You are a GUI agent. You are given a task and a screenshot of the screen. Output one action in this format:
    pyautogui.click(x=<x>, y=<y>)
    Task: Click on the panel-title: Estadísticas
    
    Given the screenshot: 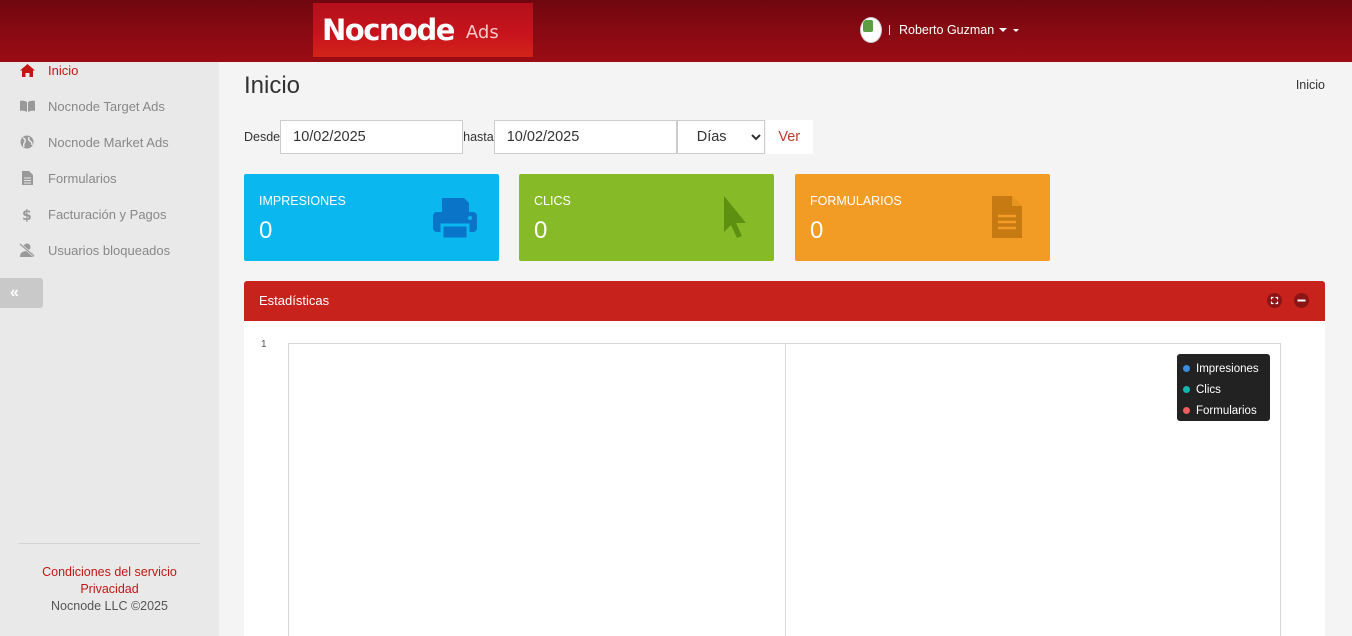 What is the action you would take?
    pyautogui.click(x=294, y=300)
    